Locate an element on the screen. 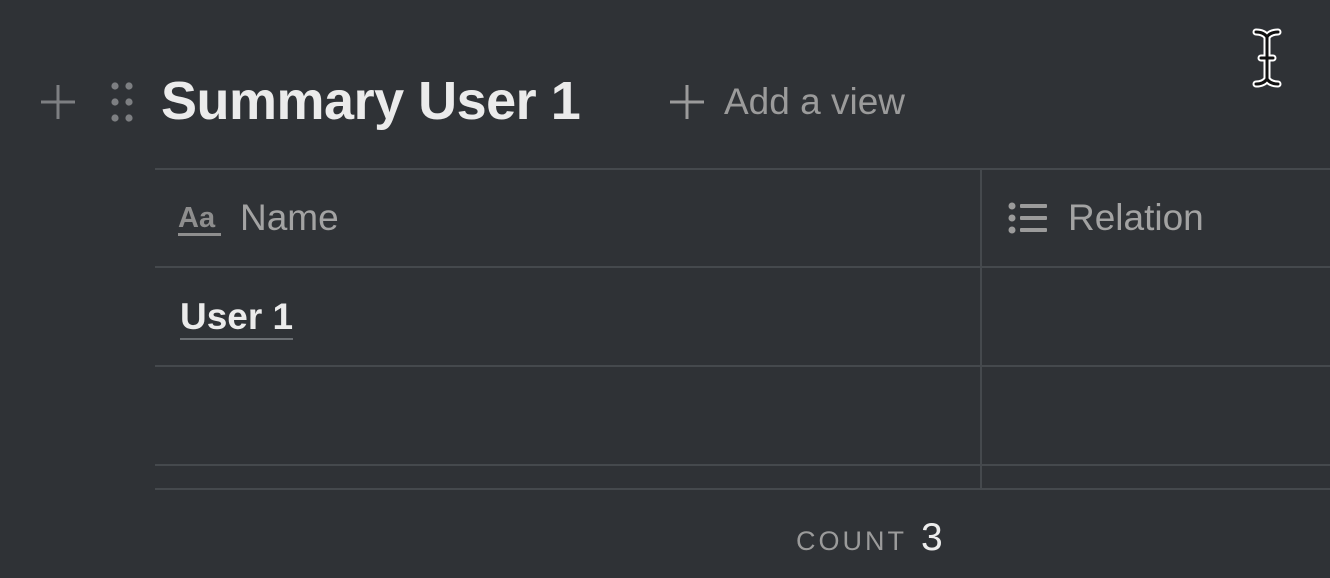 Image resolution: width=1330 pixels, height=578 pixels. table-row-name-cell: User 1 is located at coordinates (237, 318).